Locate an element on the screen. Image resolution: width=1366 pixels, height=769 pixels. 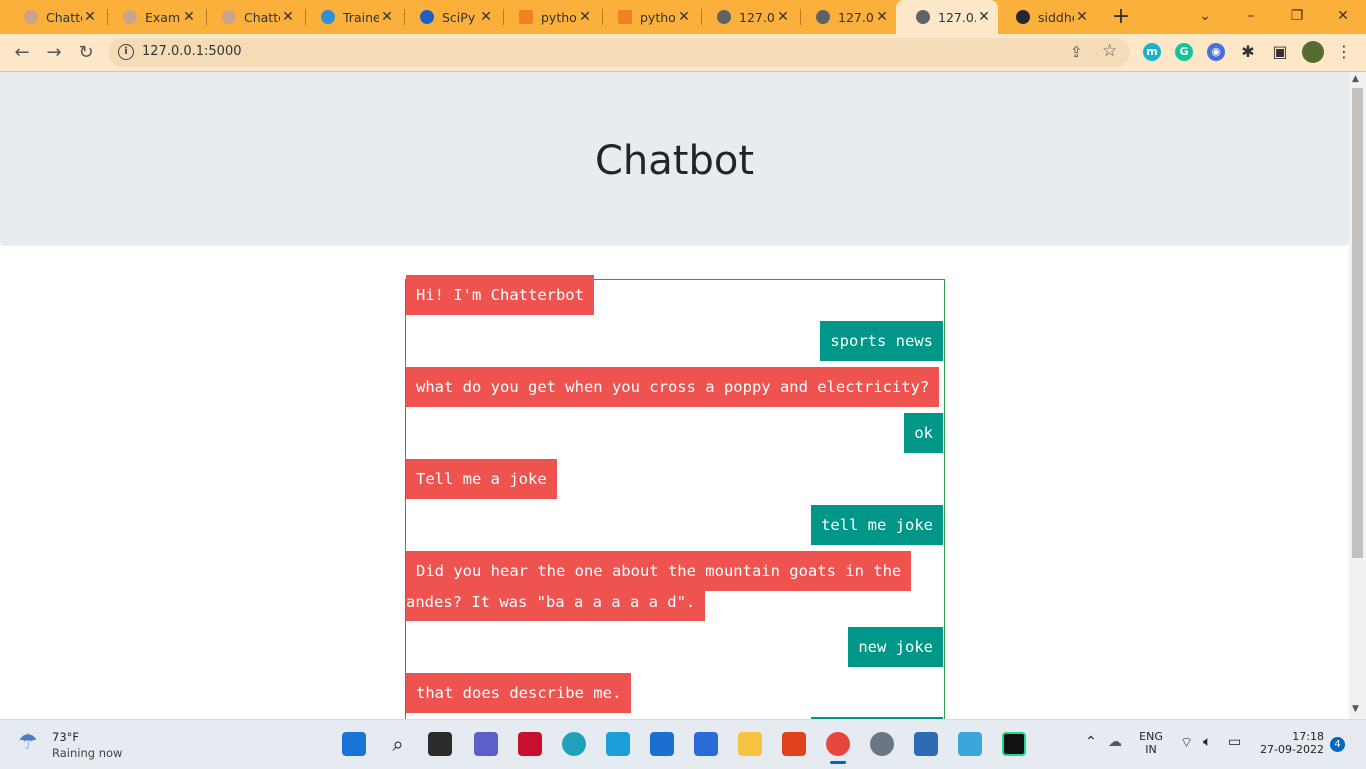
search-icon: ⌕ is located at coordinates (398, 744).